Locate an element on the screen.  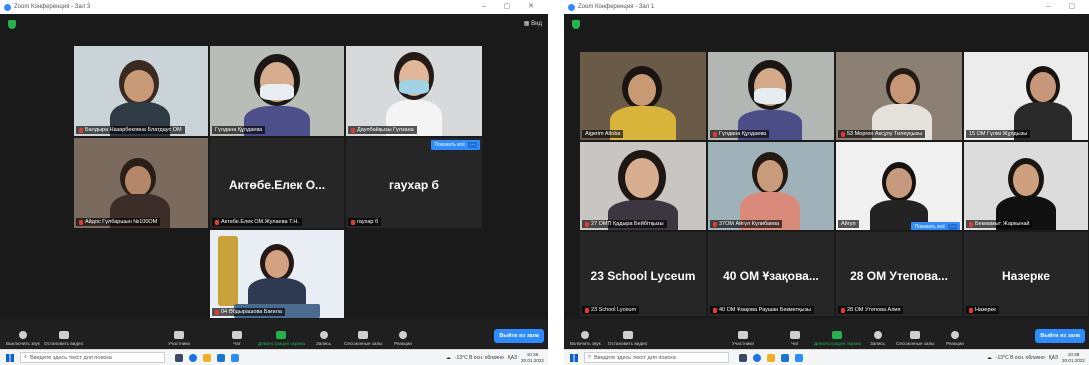
participant-tile-active-speaker: Aigerim Altoba is located at coordinates (643, 96).